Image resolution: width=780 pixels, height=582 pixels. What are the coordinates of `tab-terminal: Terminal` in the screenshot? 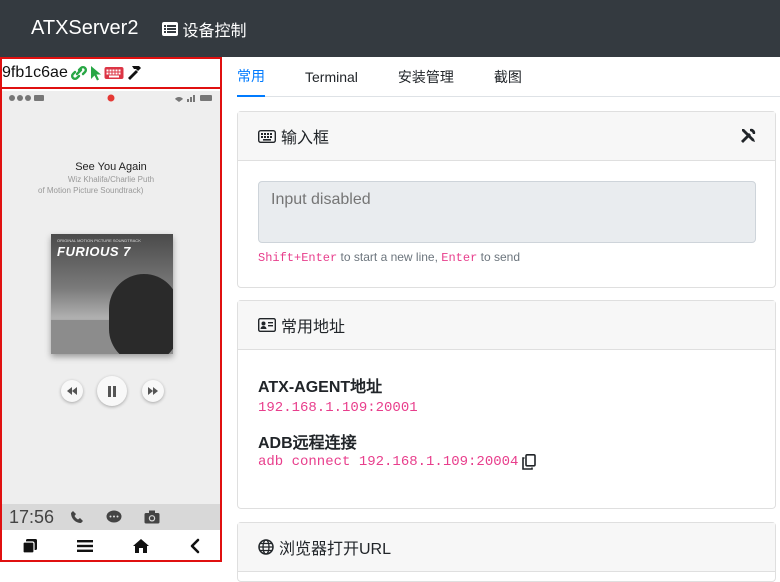 It's located at (331, 77).